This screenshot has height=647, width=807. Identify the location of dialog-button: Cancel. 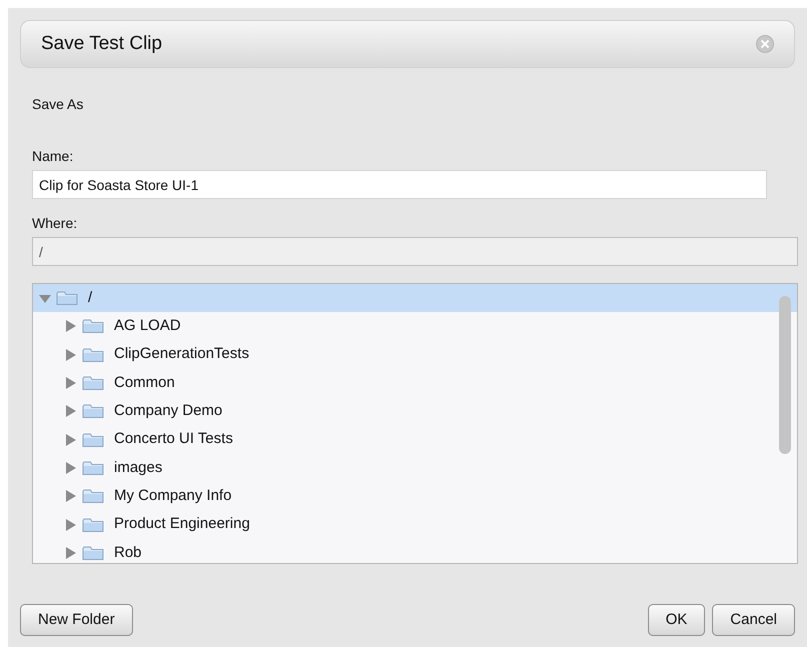
(753, 620).